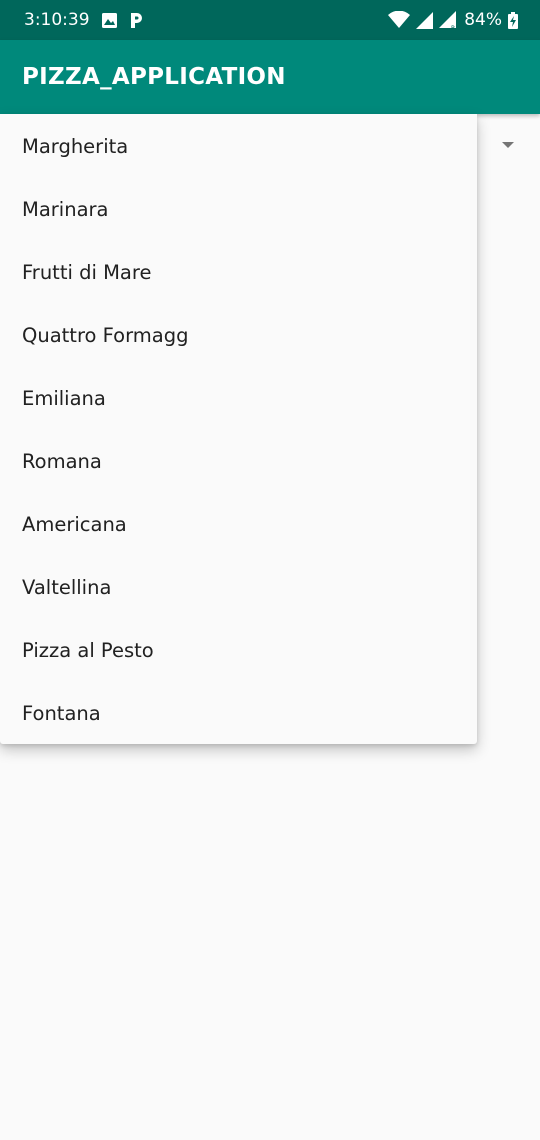 The width and height of the screenshot is (540, 1140). Describe the element at coordinates (238, 398) in the screenshot. I see `list-item: Emiliana` at that location.